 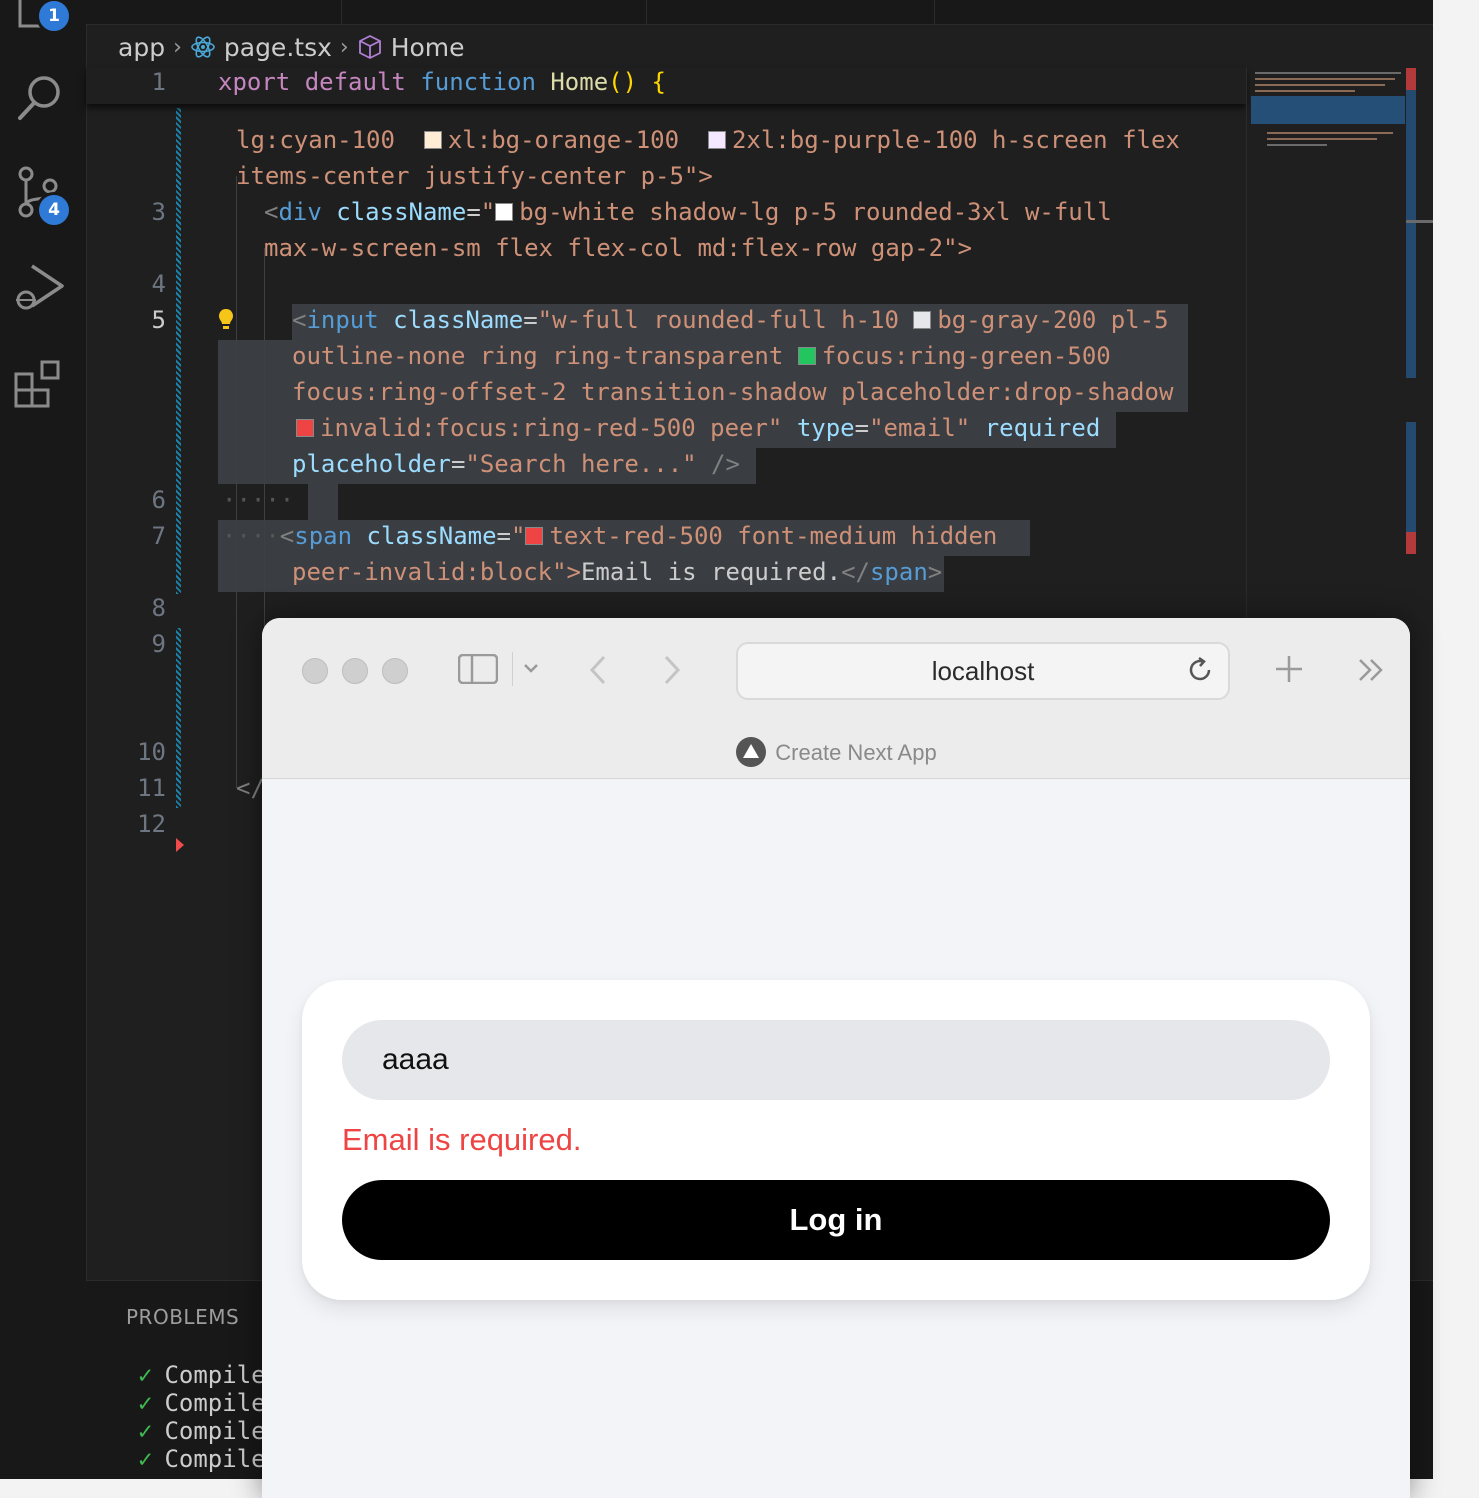 I want to click on attr-token: type, so click(x=825, y=428).